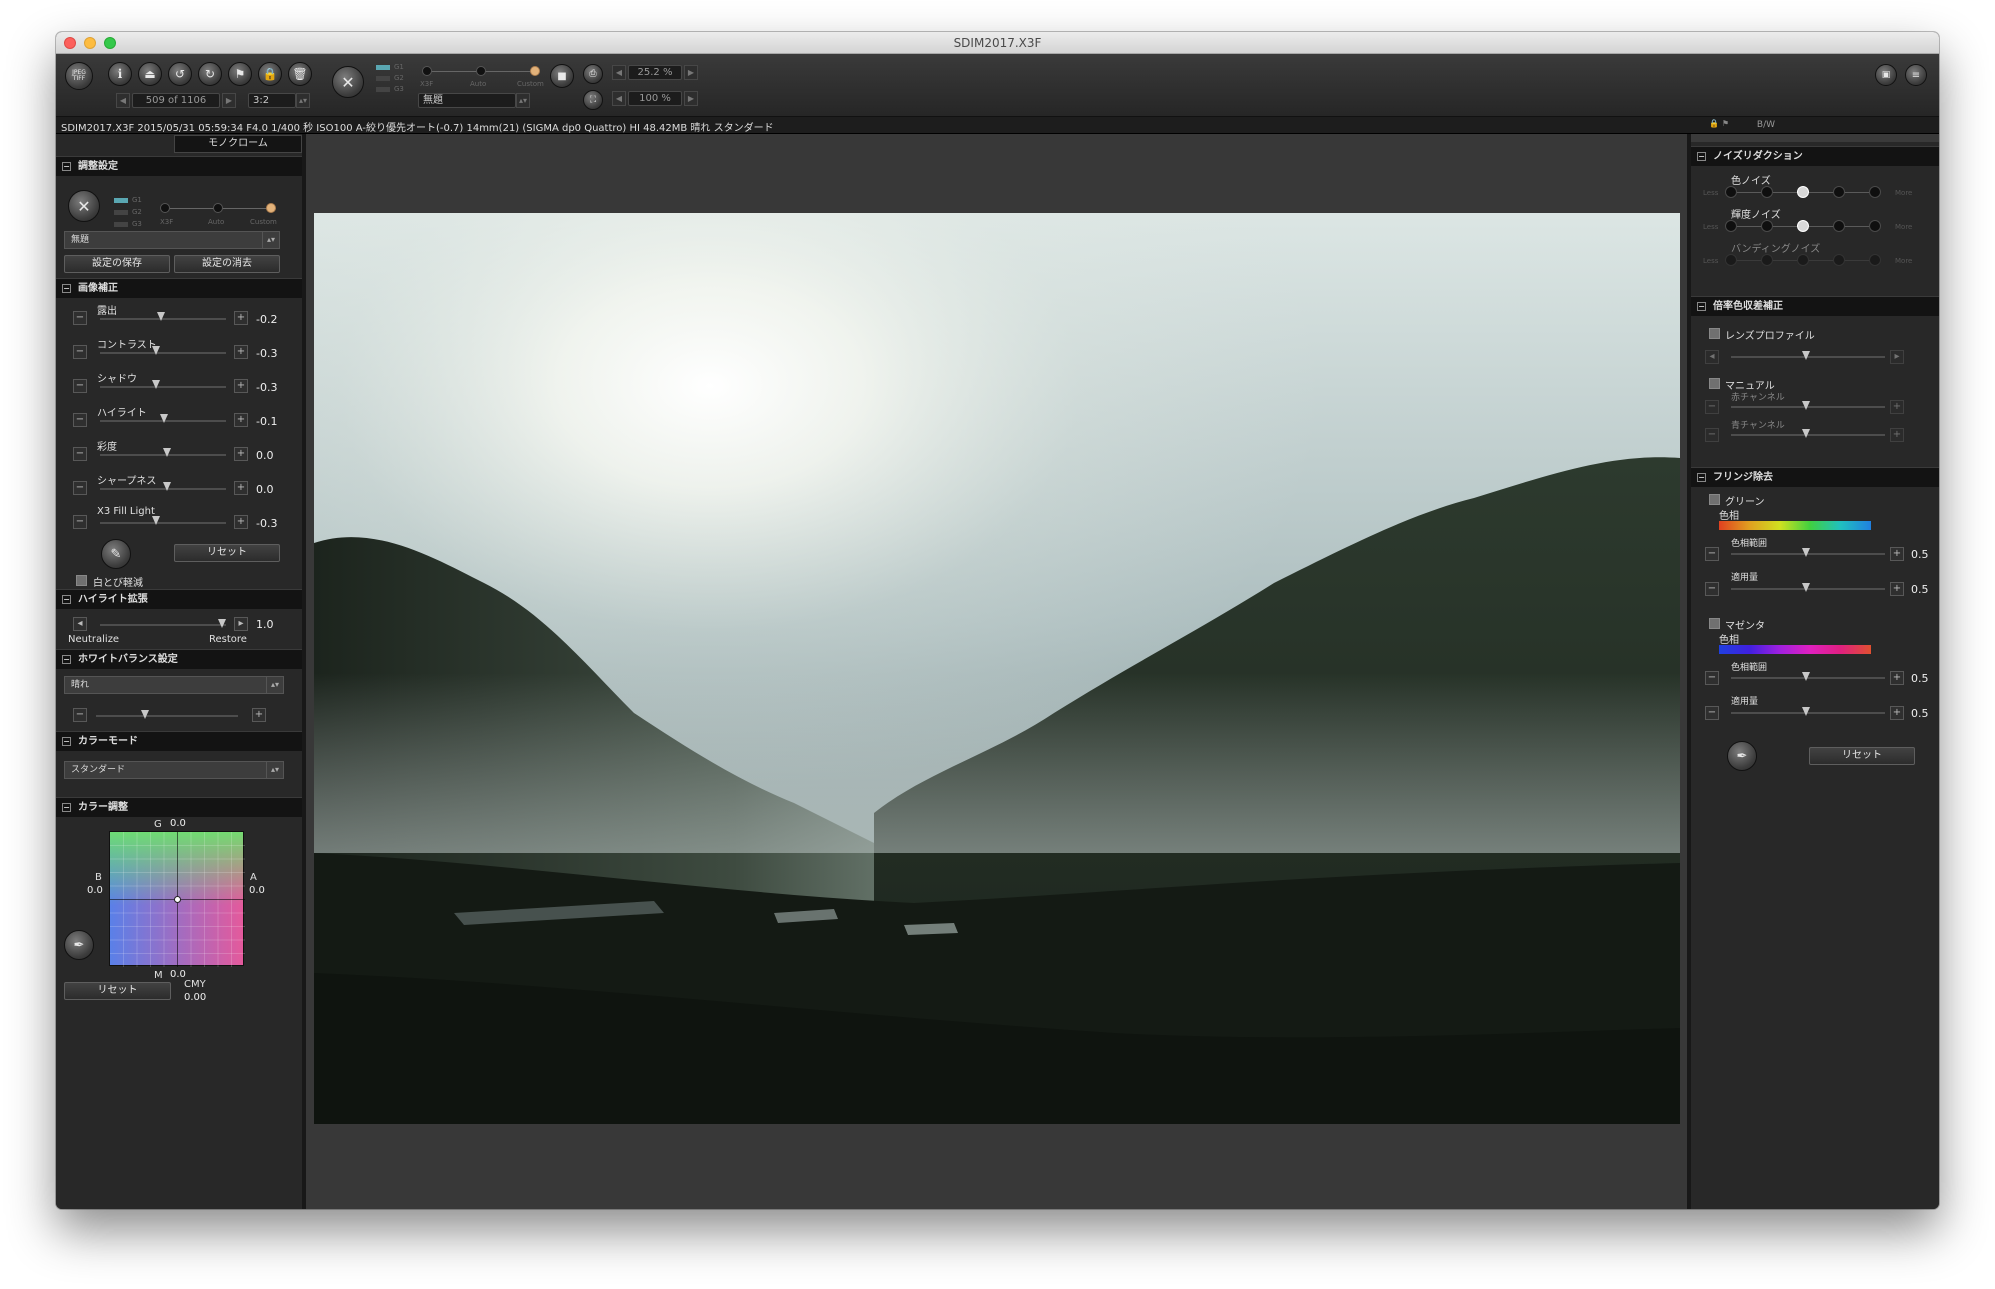 This screenshot has width=1995, height=1289. What do you see at coordinates (1742, 756) in the screenshot?
I see `eyedropper-icon: ✒` at bounding box center [1742, 756].